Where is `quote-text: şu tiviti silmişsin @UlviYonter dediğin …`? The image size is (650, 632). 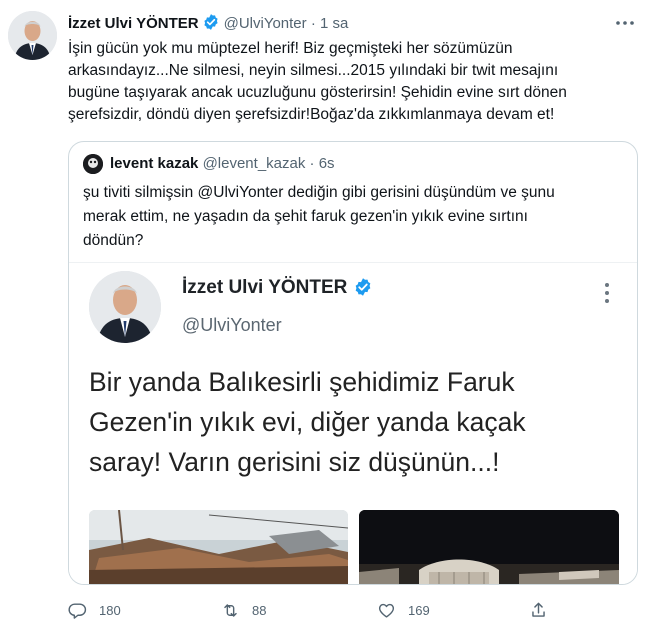
quote-text: şu tiviti silmişsin @UlviYonter dediğin … is located at coordinates (319, 216).